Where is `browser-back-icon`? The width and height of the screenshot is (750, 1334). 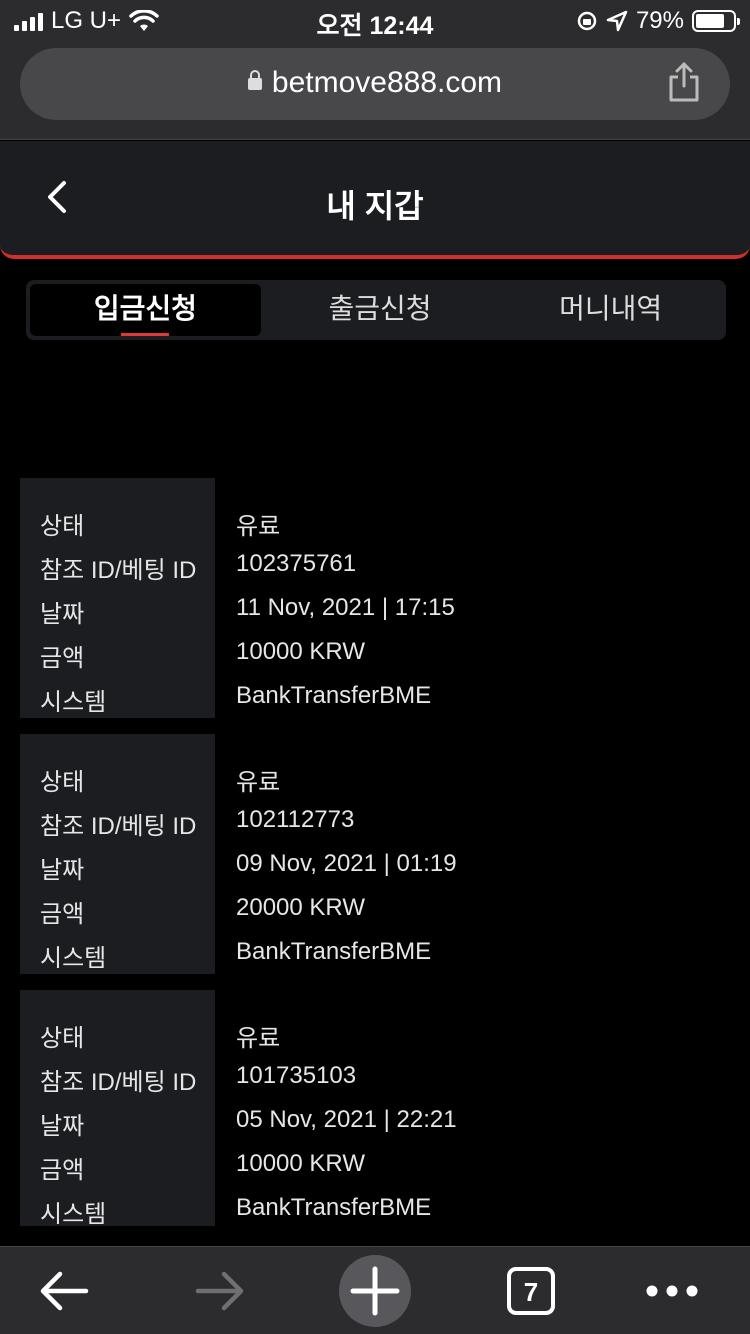 browser-back-icon is located at coordinates (64, 1291).